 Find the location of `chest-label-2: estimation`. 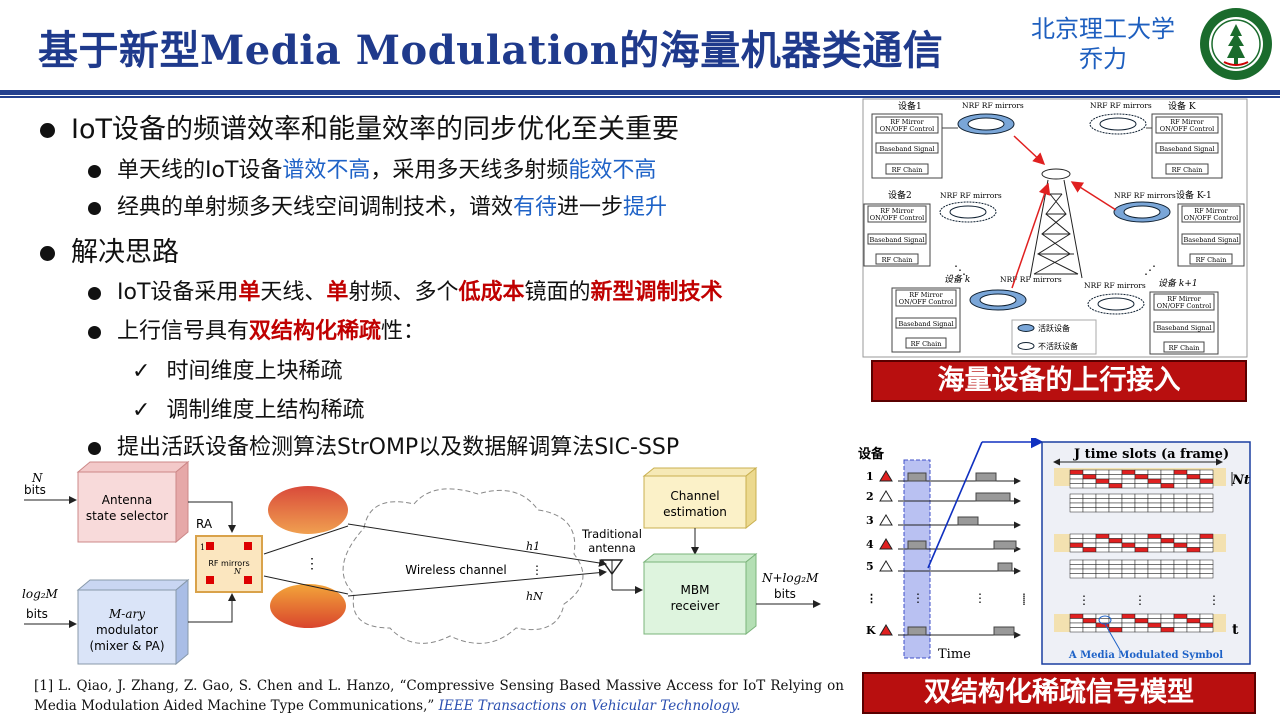

chest-label-2: estimation is located at coordinates (695, 512).